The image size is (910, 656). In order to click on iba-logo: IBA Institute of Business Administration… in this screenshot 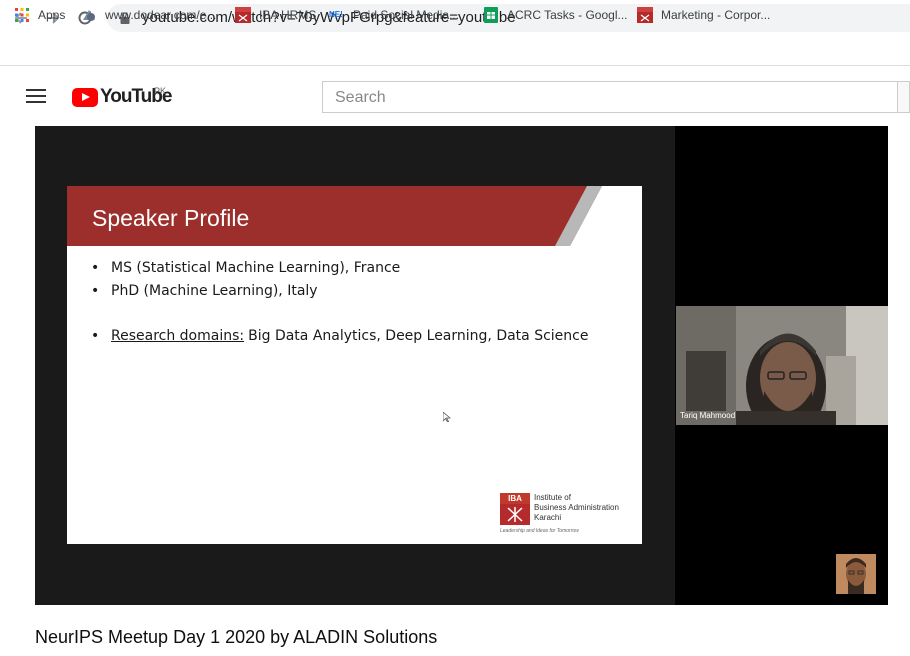, I will do `click(564, 514)`.